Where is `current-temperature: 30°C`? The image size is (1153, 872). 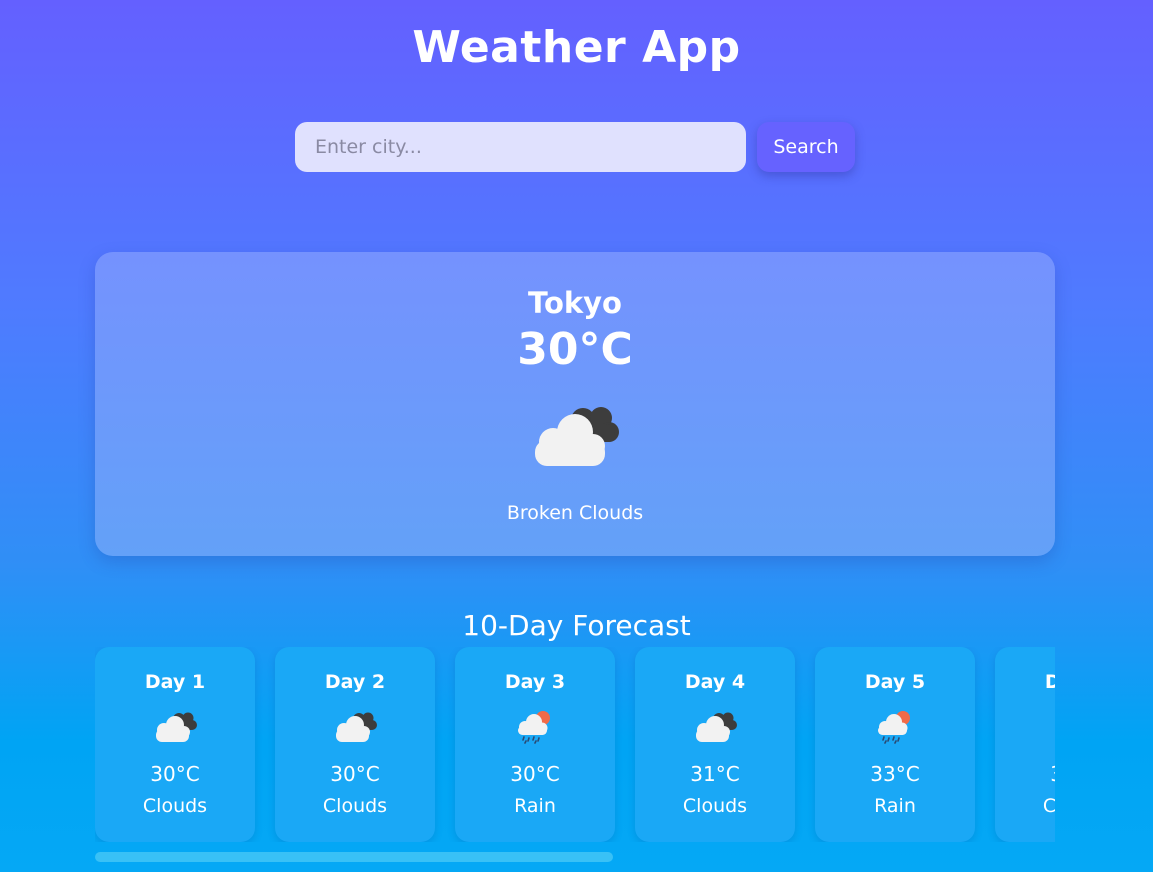 current-temperature: 30°C is located at coordinates (575, 349).